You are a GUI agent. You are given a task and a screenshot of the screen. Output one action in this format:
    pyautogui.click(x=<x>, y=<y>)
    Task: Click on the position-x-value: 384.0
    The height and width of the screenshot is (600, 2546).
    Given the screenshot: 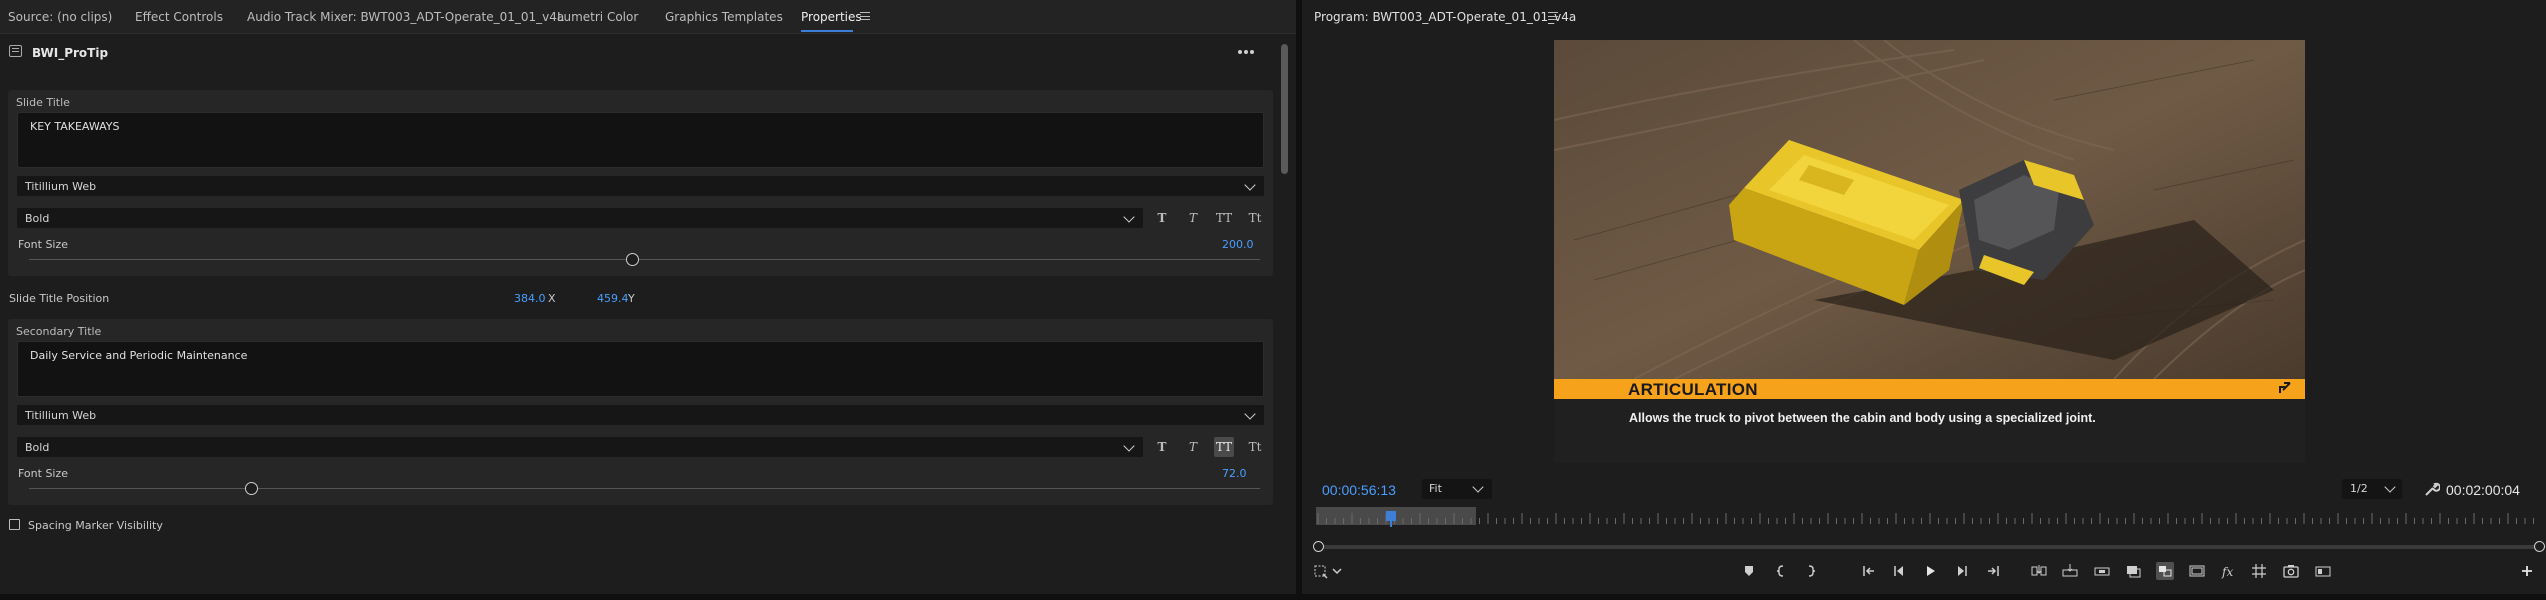 What is the action you would take?
    pyautogui.click(x=530, y=298)
    